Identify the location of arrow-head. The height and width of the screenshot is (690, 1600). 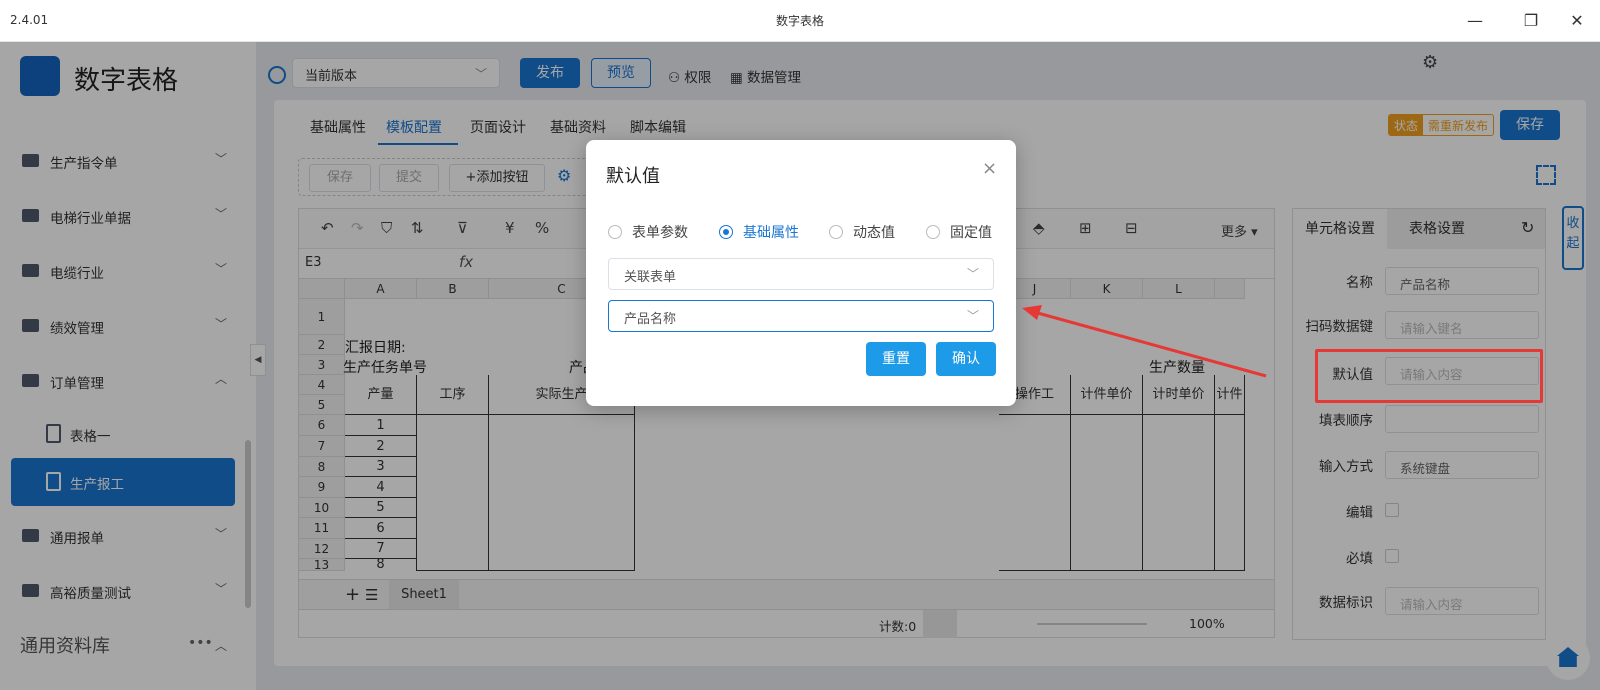
(1032, 312).